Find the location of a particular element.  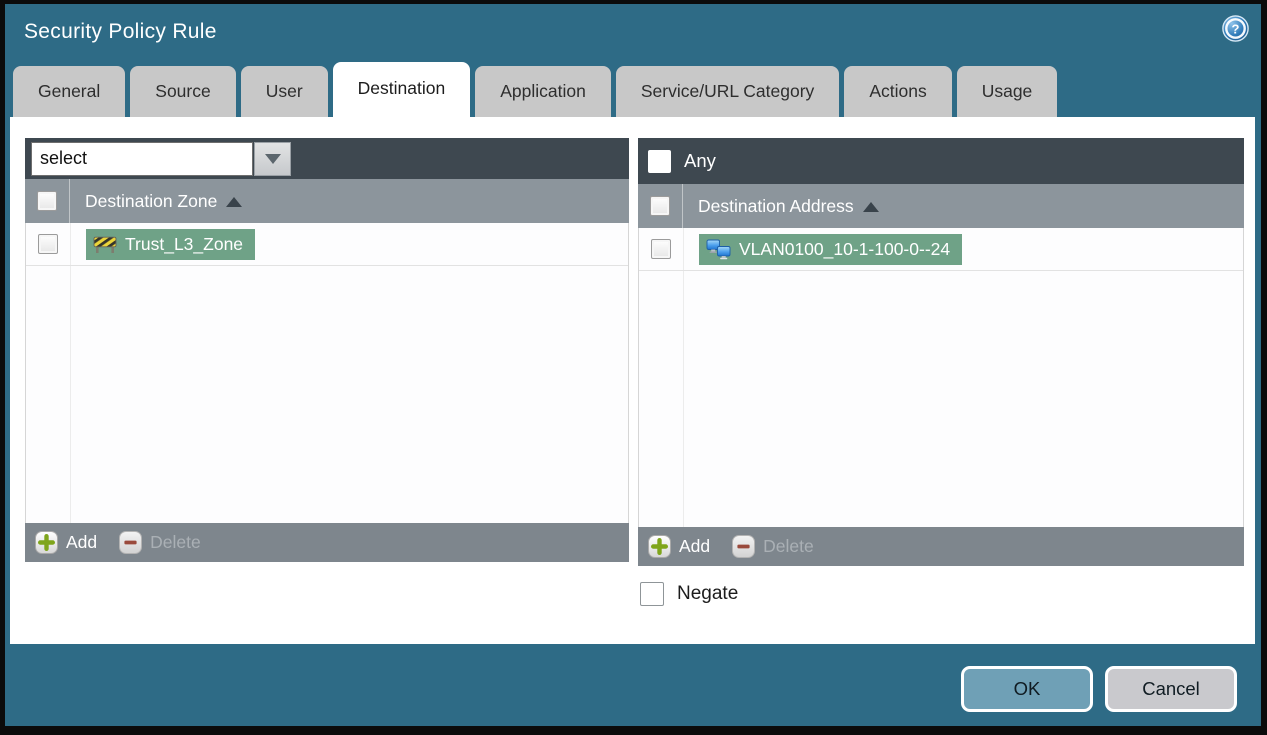

zone-row: Trust_L3_Zone is located at coordinates (327, 244).